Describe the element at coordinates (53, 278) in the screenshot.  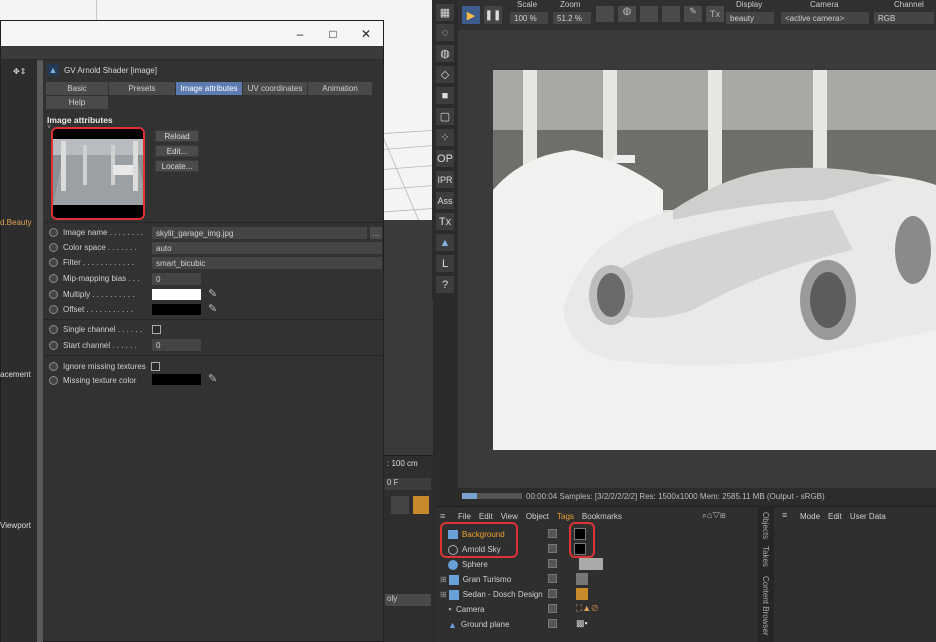
I see `mip-bias-keyframe` at that location.